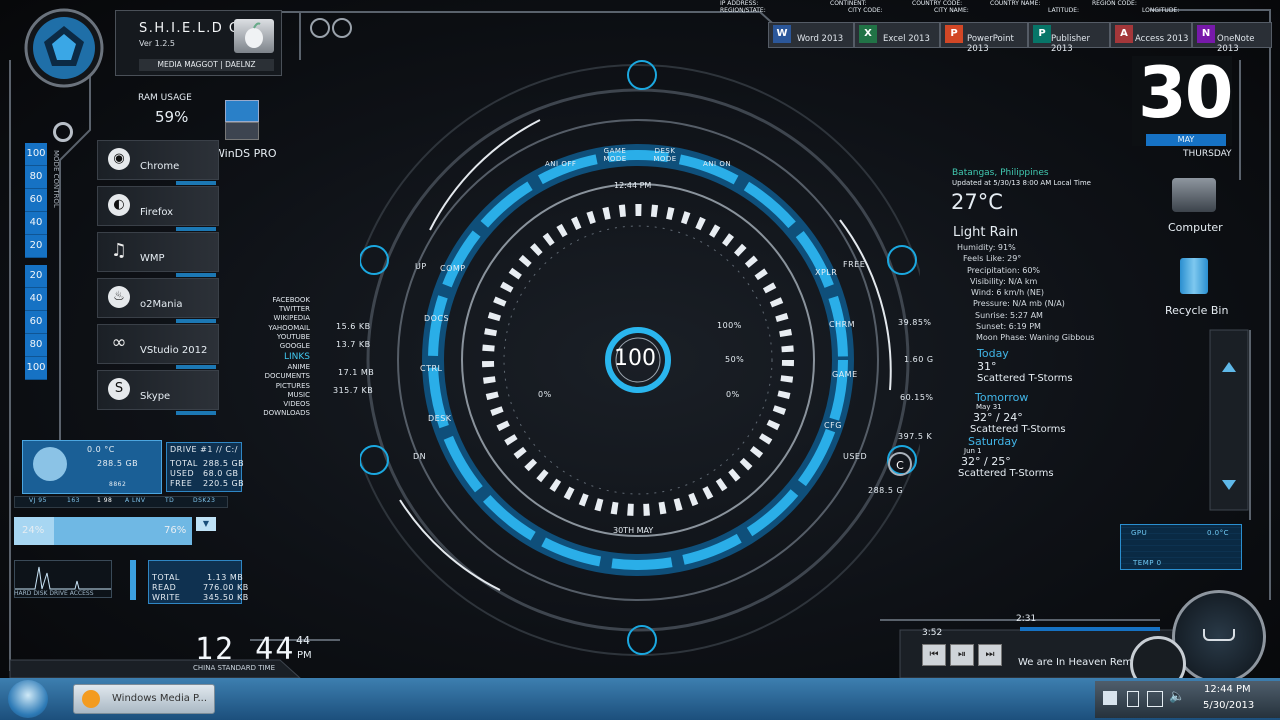  I want to click on drive-c-button: C, so click(900, 464).